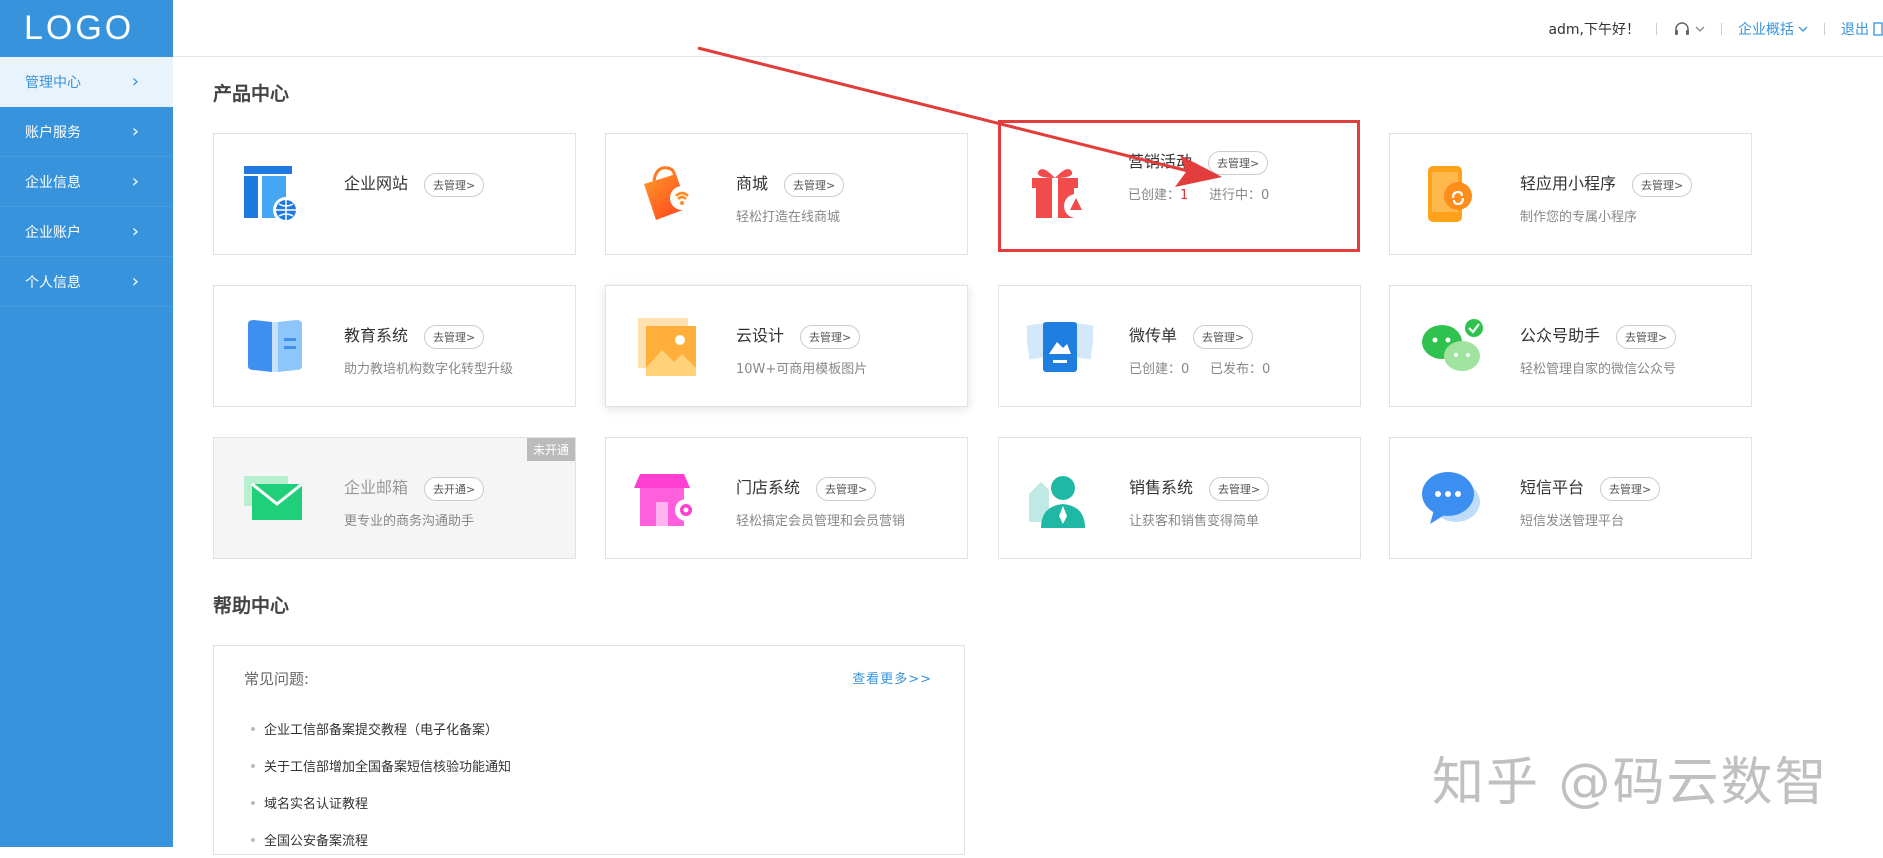  Describe the element at coordinates (414, 487) in the screenshot. I see `product-name: 企业邮箱 去开通>` at that location.